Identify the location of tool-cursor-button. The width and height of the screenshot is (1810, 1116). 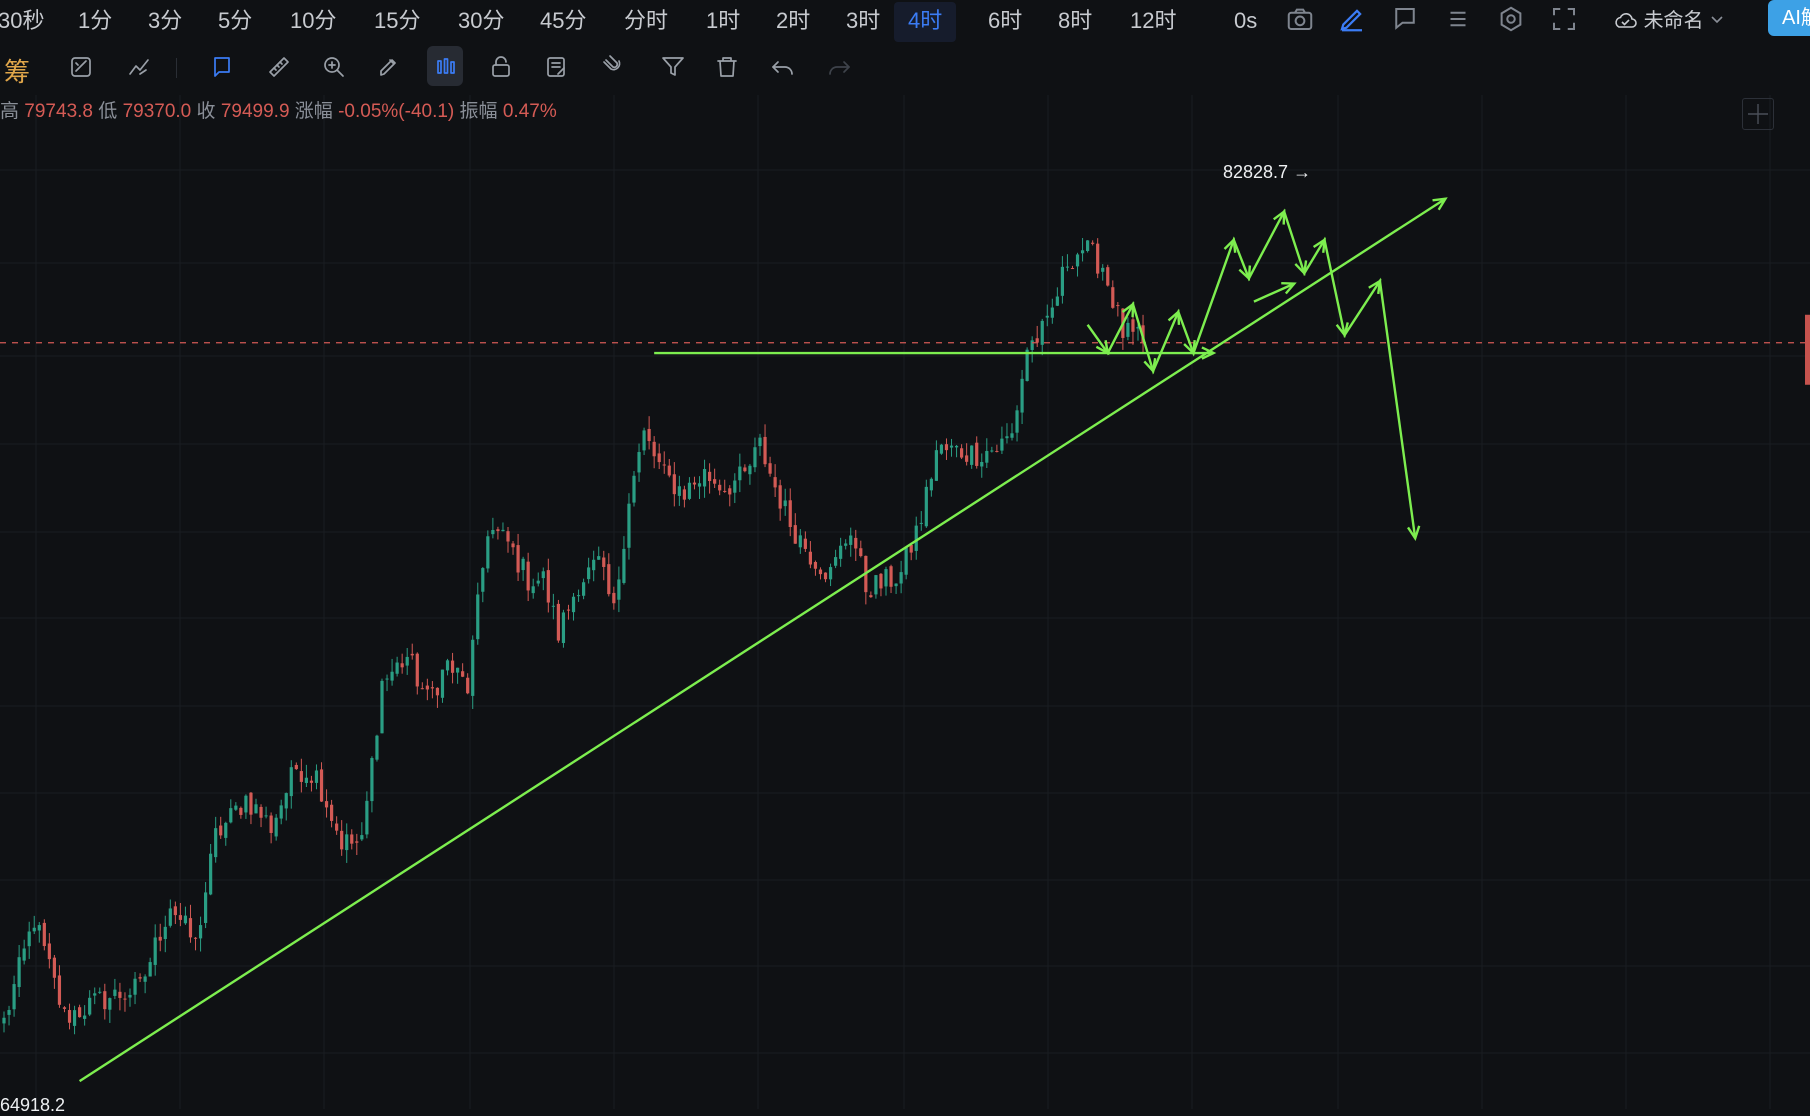
(222, 66).